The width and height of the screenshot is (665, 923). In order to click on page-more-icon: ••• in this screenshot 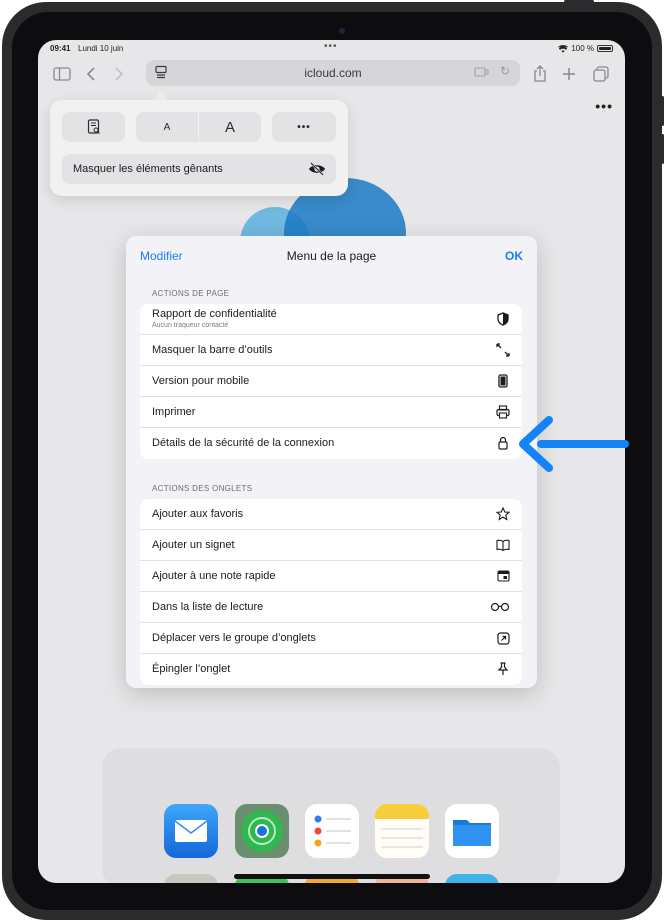, I will do `click(604, 106)`.